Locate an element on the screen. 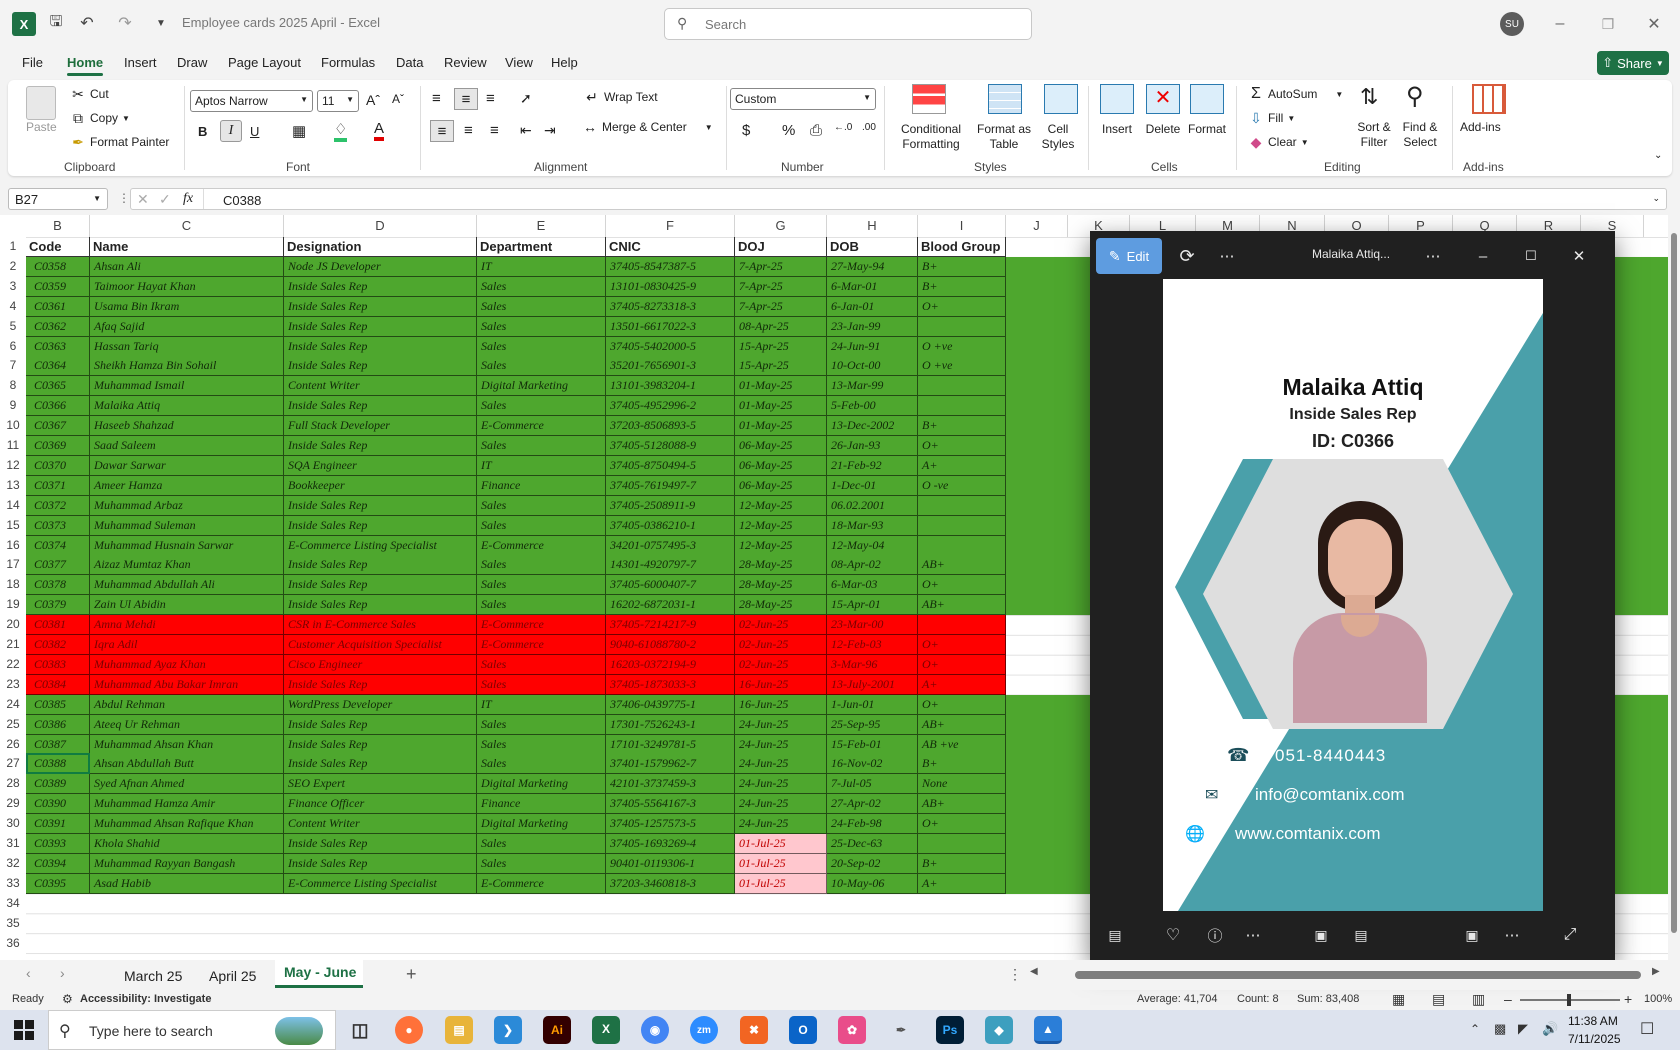 The height and width of the screenshot is (1050, 1680). table-cell: Muhammad Hamza Amir is located at coordinates (187, 804).